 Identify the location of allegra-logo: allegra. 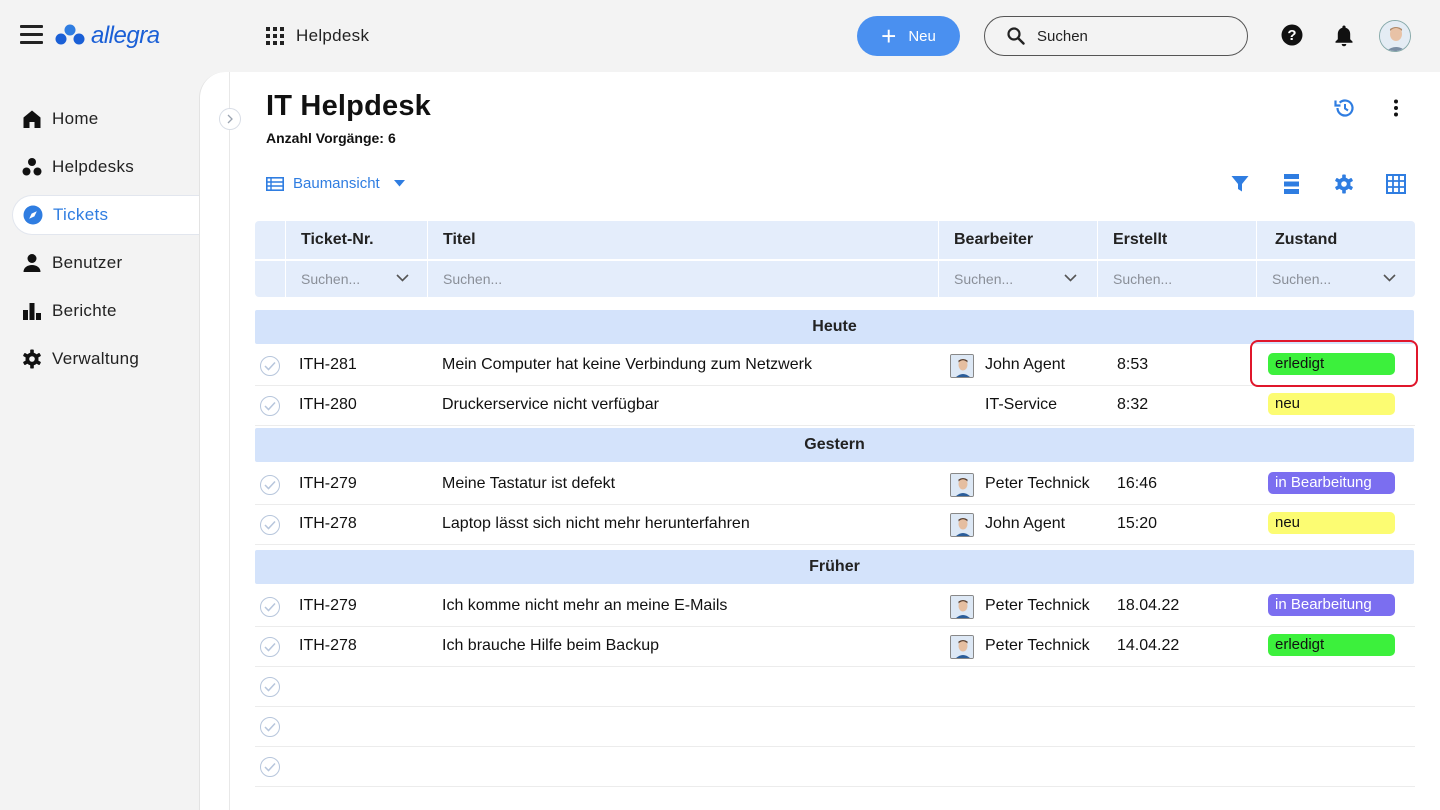
(107, 36).